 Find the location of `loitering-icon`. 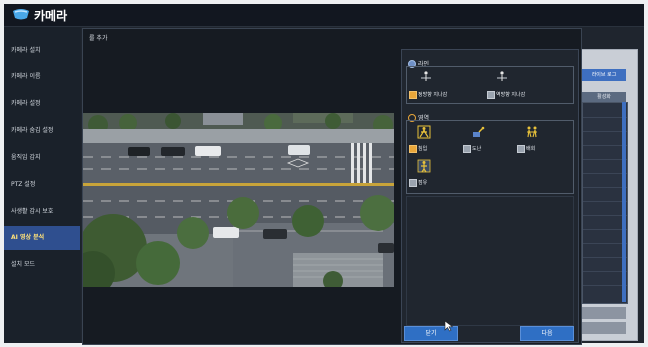

loitering-icon is located at coordinates (532, 132).